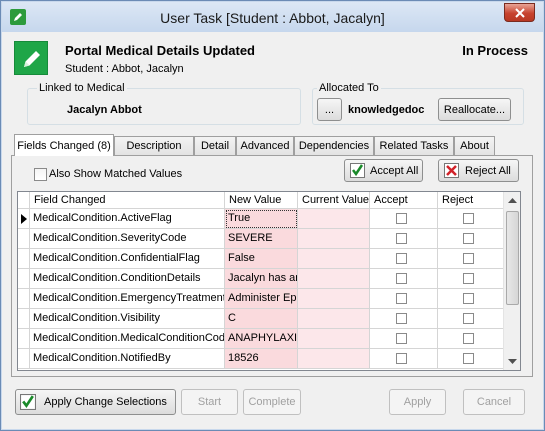  Describe the element at coordinates (127, 319) in the screenshot. I see `cell-field-changed: MedicalCondition.Visibility` at that location.